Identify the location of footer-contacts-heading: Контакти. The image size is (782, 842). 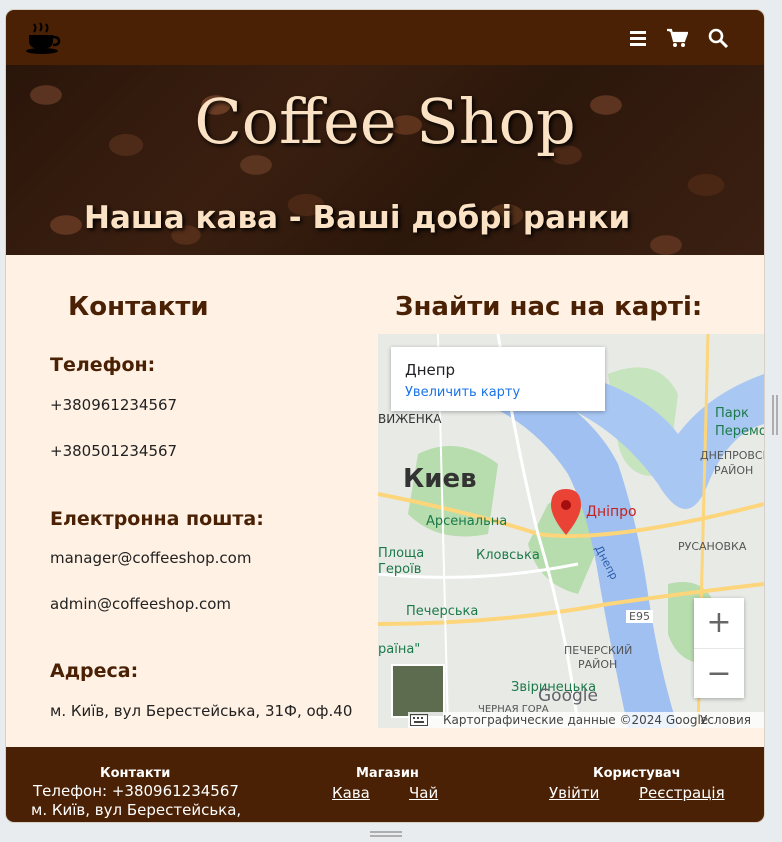
(135, 773).